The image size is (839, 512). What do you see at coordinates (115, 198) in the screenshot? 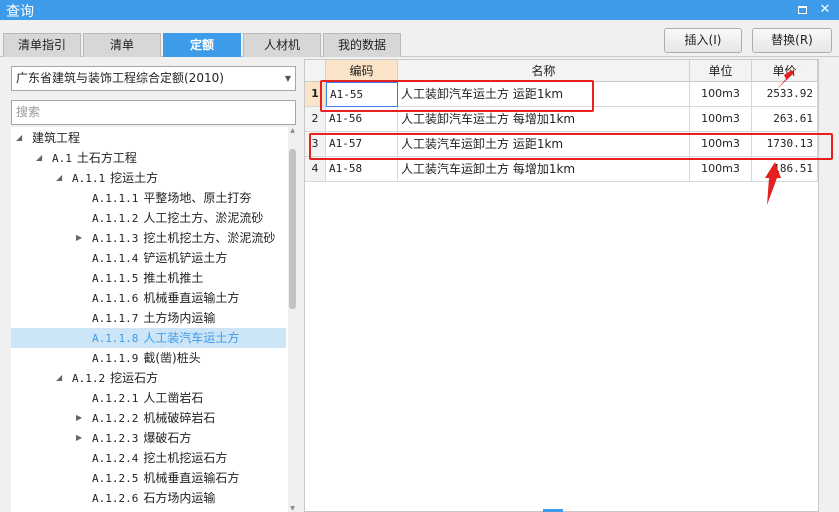
I see `tree-item-code: A.1.1.1` at bounding box center [115, 198].